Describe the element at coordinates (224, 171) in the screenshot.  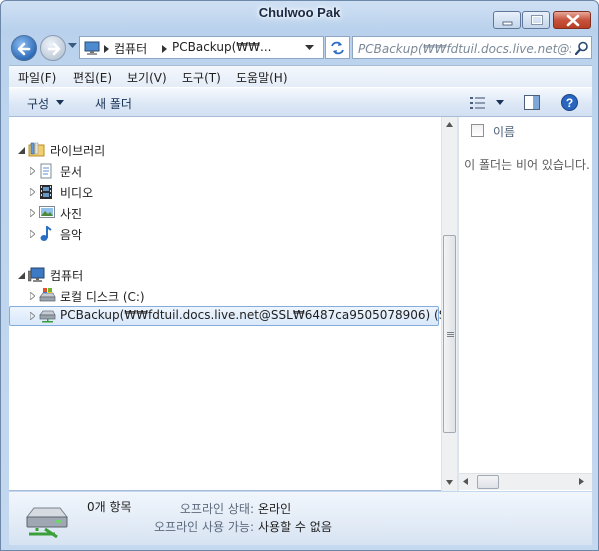
I see `tree-item-documents: 문서` at that location.